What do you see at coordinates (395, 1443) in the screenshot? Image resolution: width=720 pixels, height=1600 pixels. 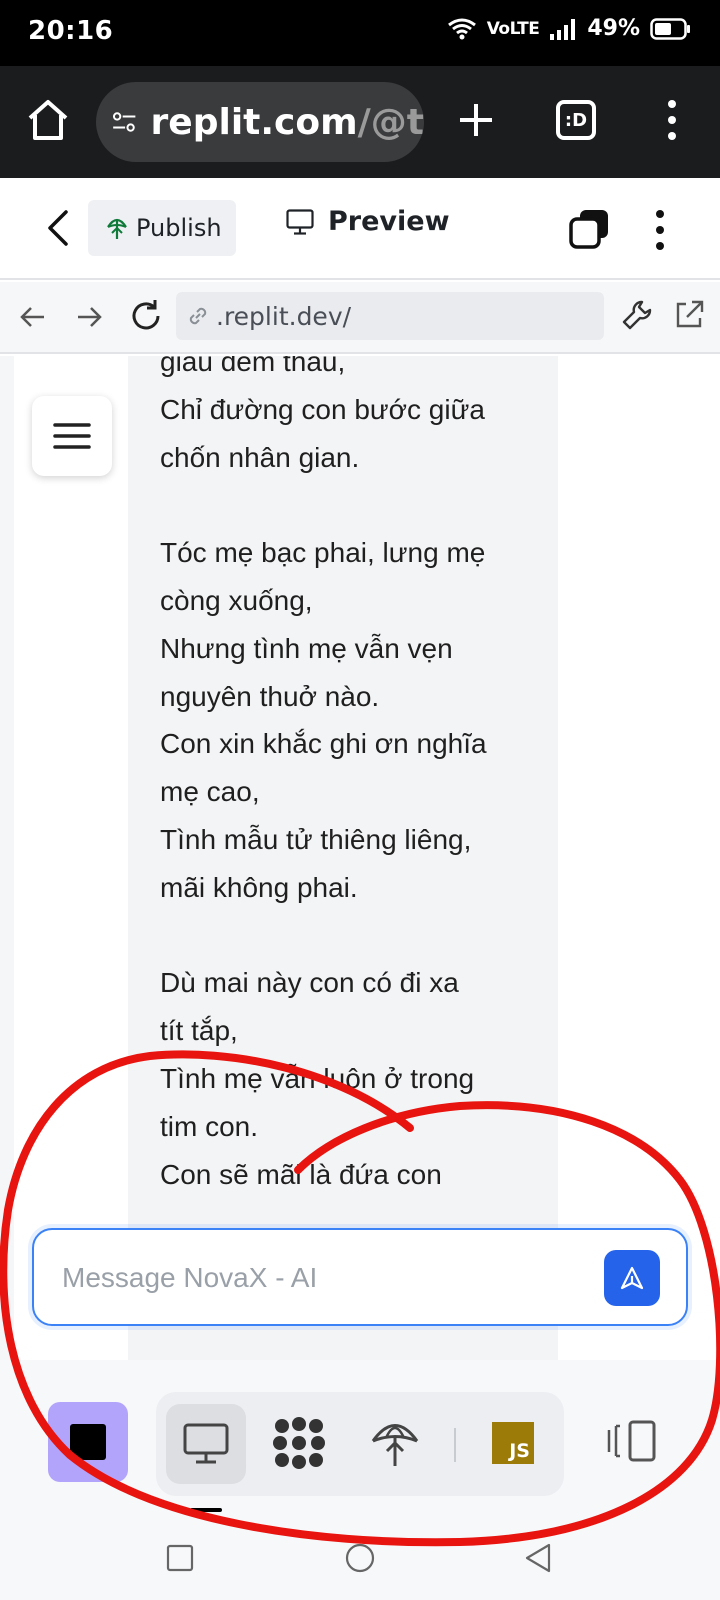 I see `deploy-icon` at bounding box center [395, 1443].